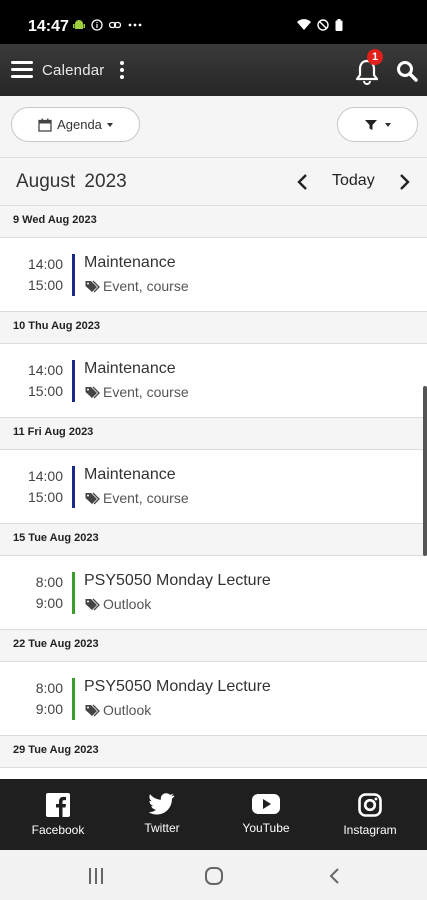 The image size is (427, 900). I want to click on more-dots-icon, so click(135, 25).